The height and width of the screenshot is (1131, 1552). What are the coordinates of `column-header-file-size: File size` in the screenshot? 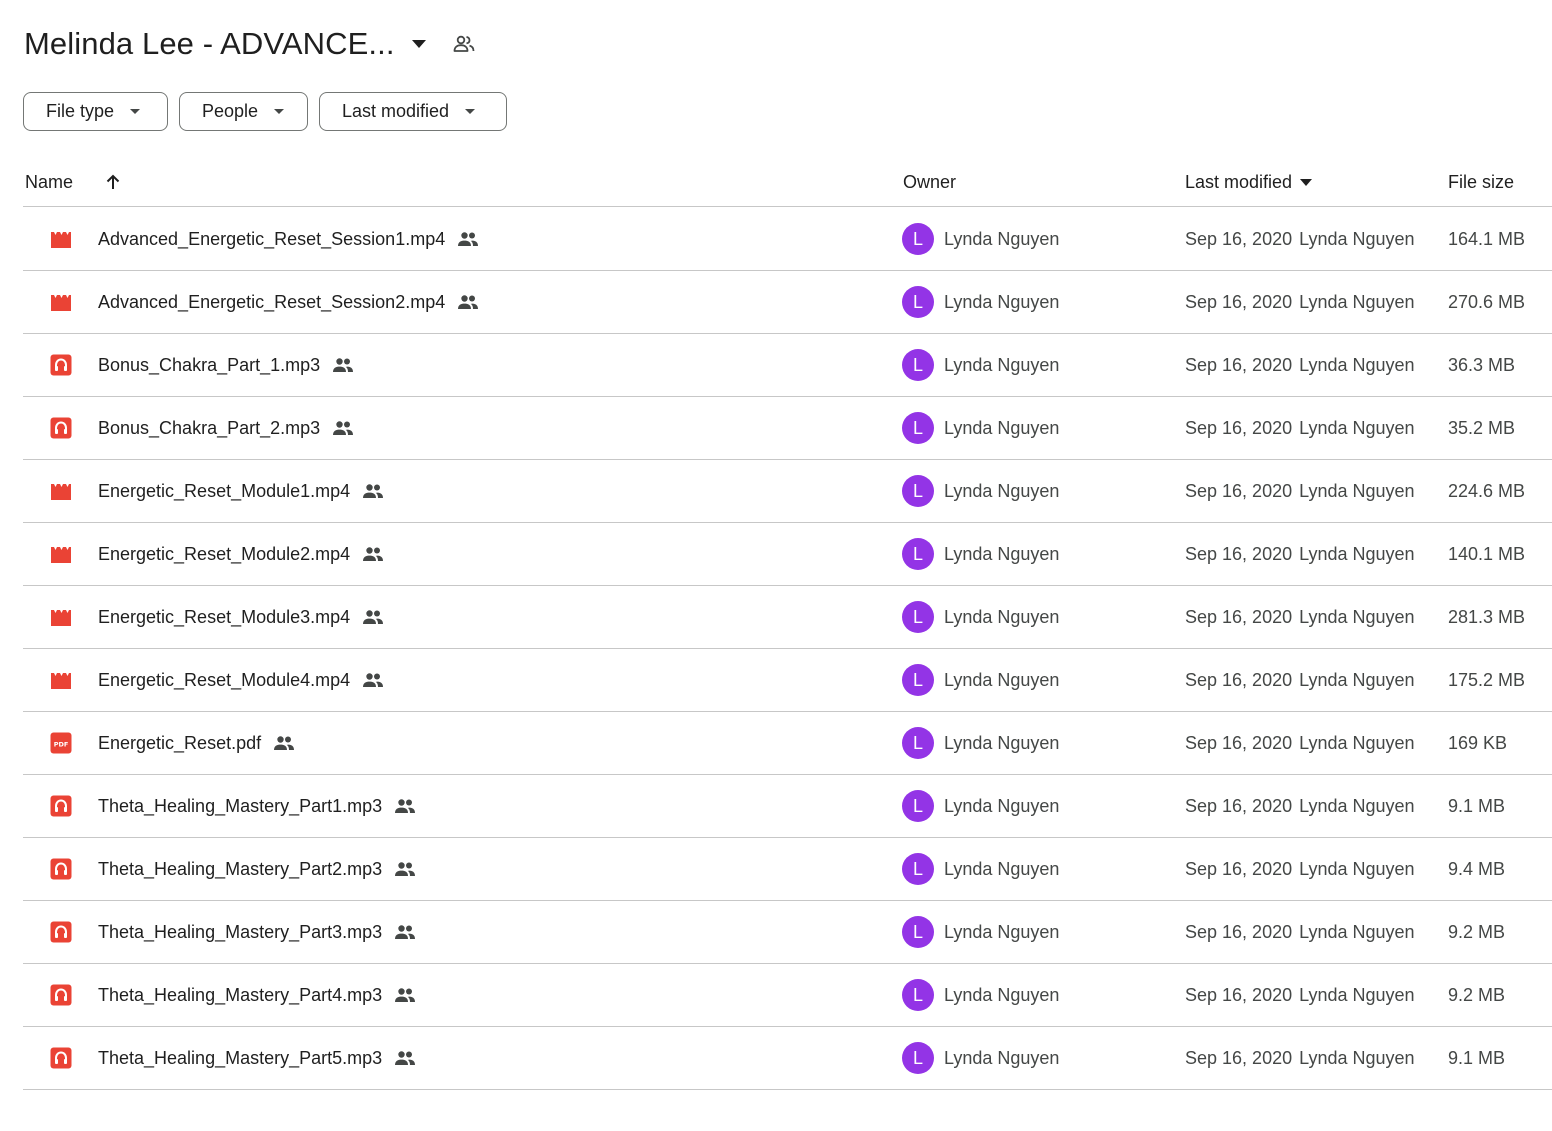 It's located at (1481, 182).